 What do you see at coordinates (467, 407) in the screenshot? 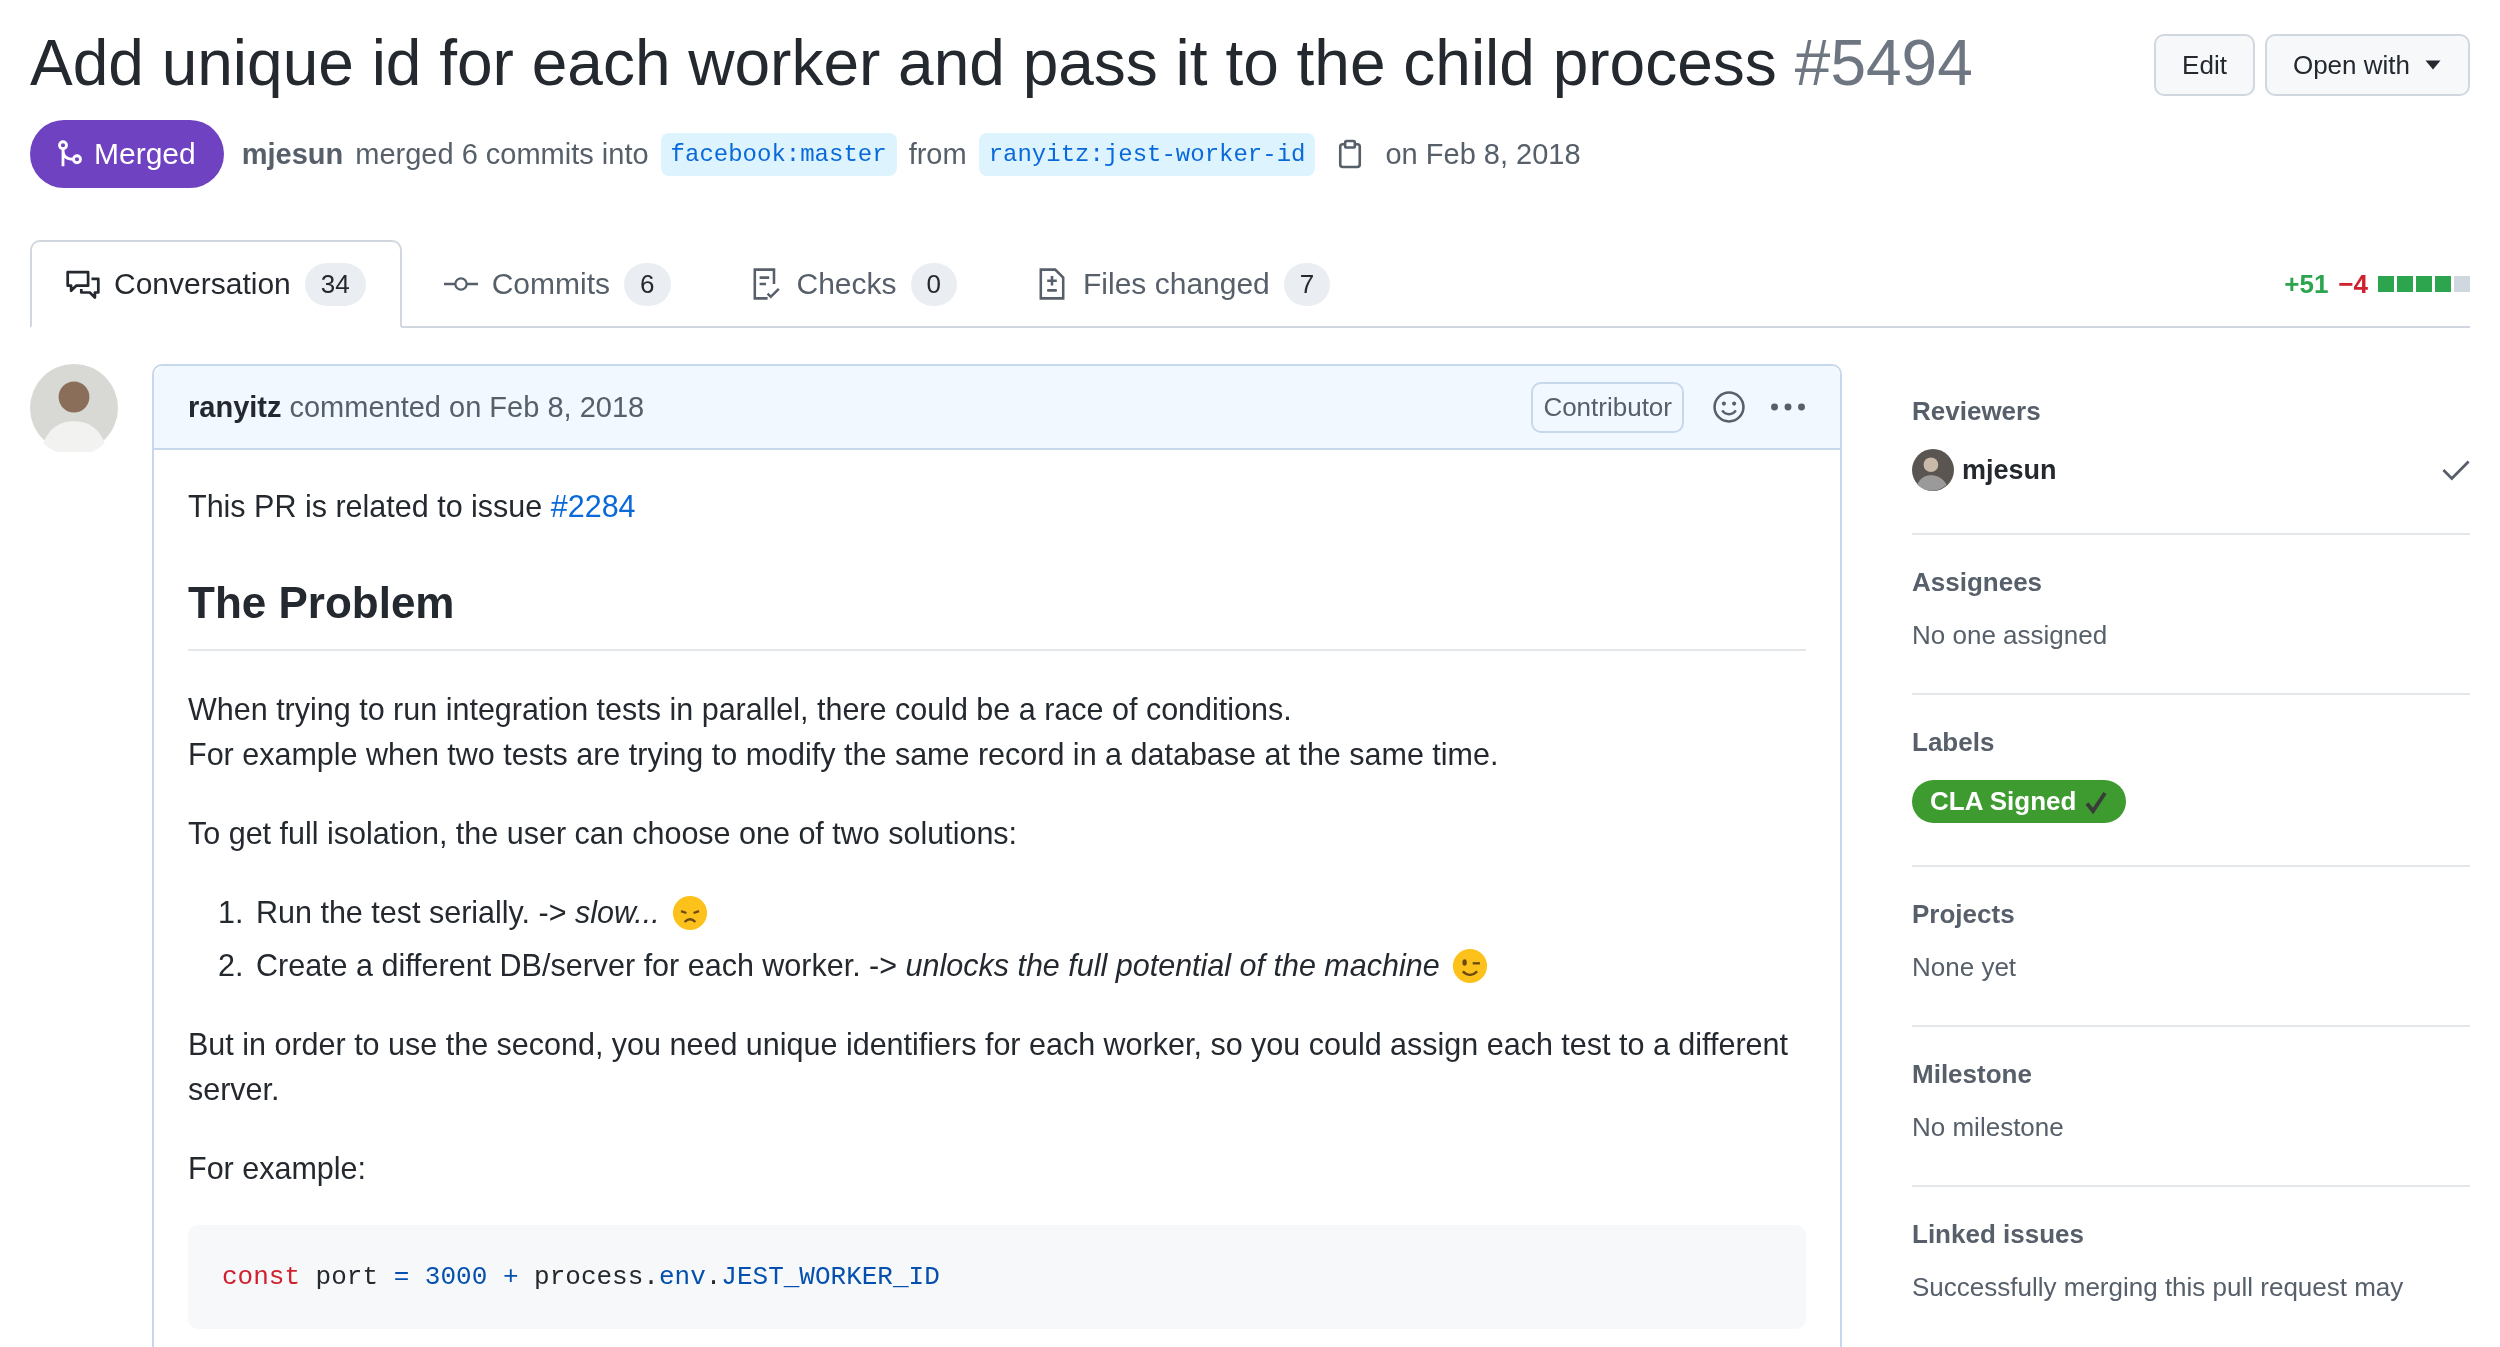
I see `comment-time: commented on Feb 8, 2018` at bounding box center [467, 407].